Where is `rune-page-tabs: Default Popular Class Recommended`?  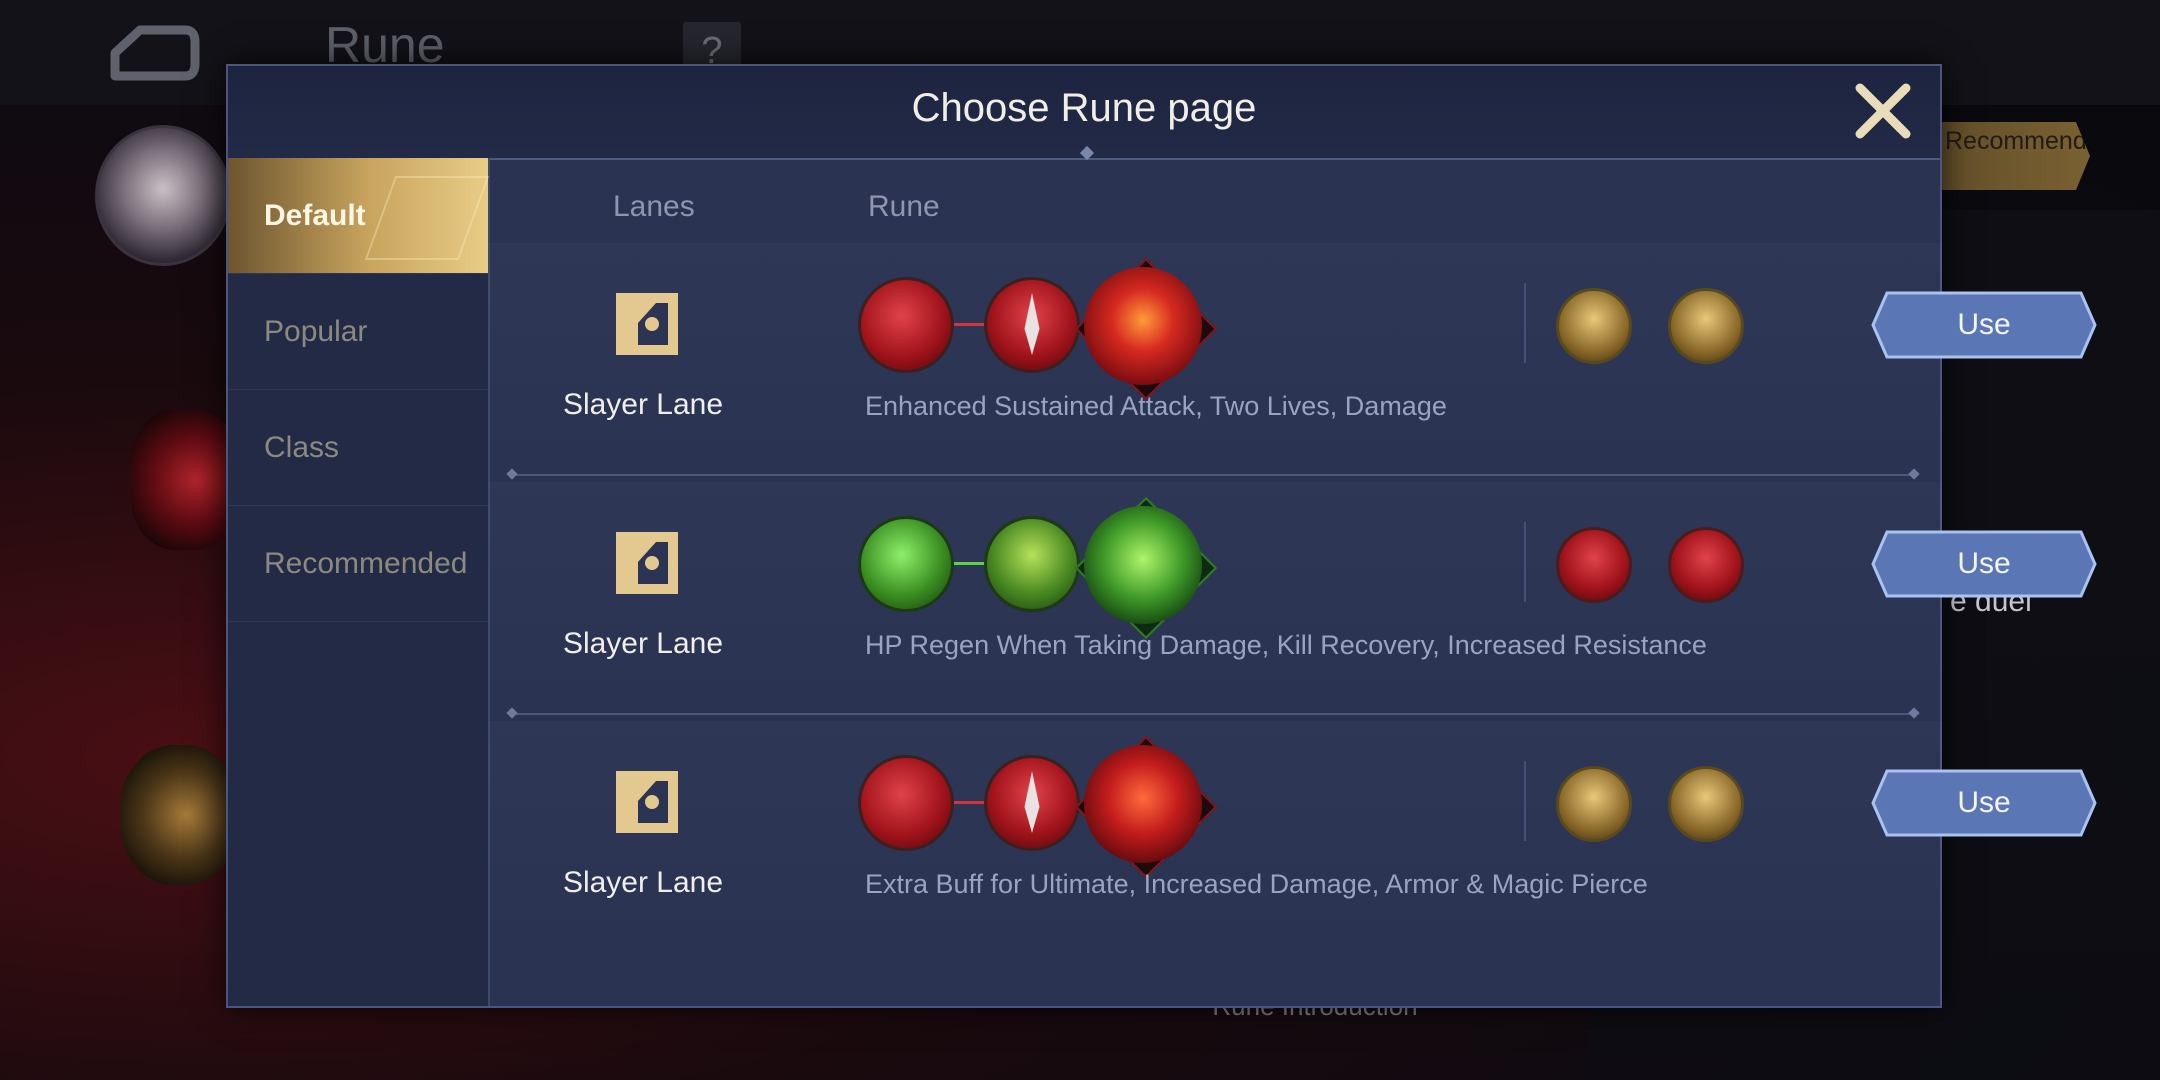 rune-page-tabs: Default Popular Class Recommended is located at coordinates (359, 582).